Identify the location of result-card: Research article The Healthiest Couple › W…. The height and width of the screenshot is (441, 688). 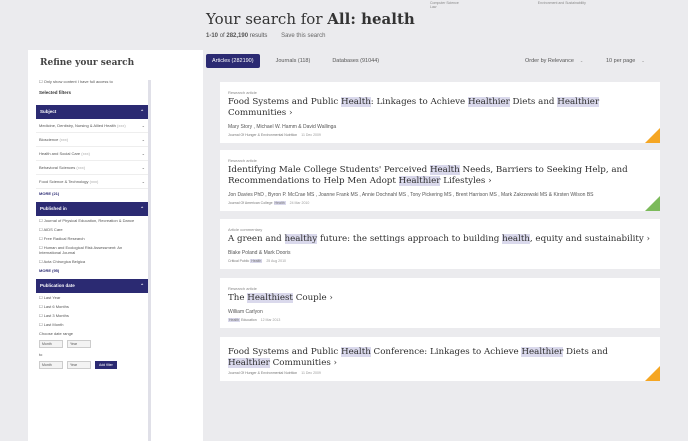
(440, 303).